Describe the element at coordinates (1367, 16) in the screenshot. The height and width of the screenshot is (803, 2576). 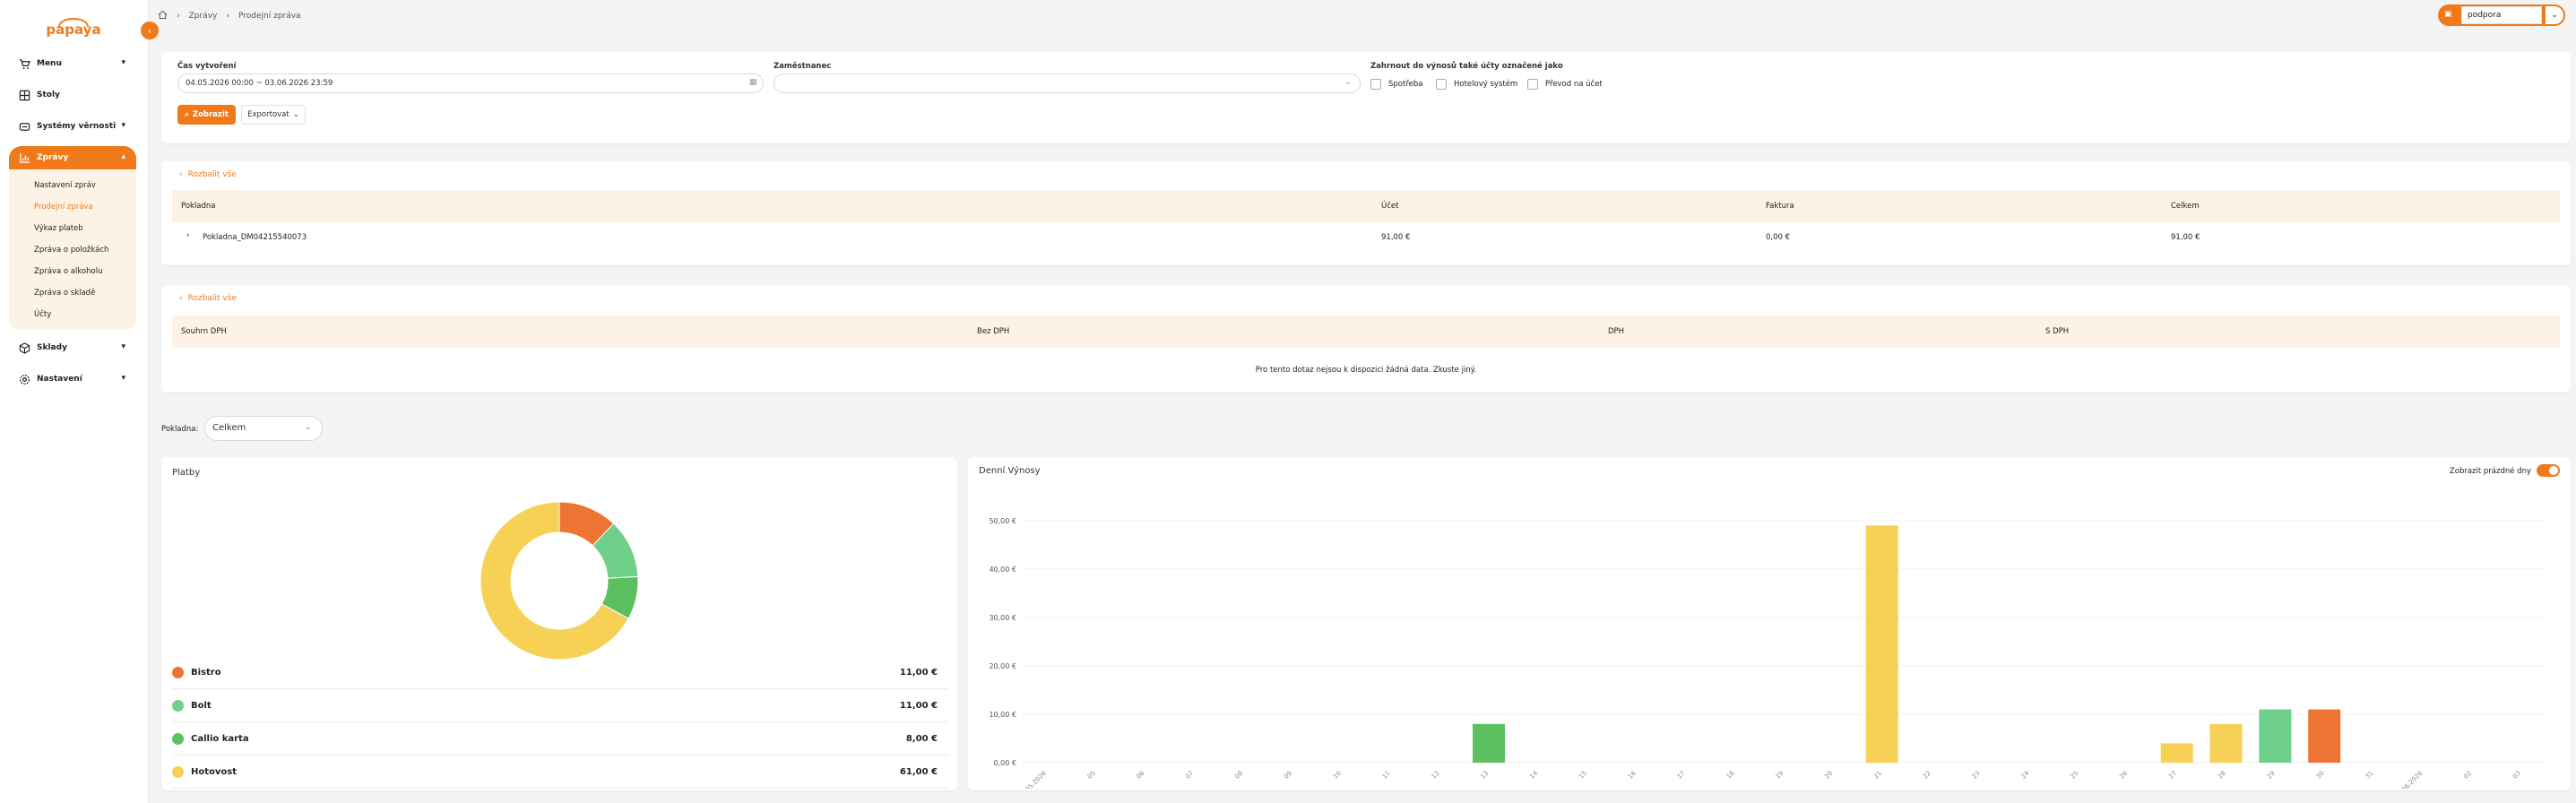
I see `topbar: › Zprávy › Prodejní zpráva ▣ podpora ⌄` at that location.